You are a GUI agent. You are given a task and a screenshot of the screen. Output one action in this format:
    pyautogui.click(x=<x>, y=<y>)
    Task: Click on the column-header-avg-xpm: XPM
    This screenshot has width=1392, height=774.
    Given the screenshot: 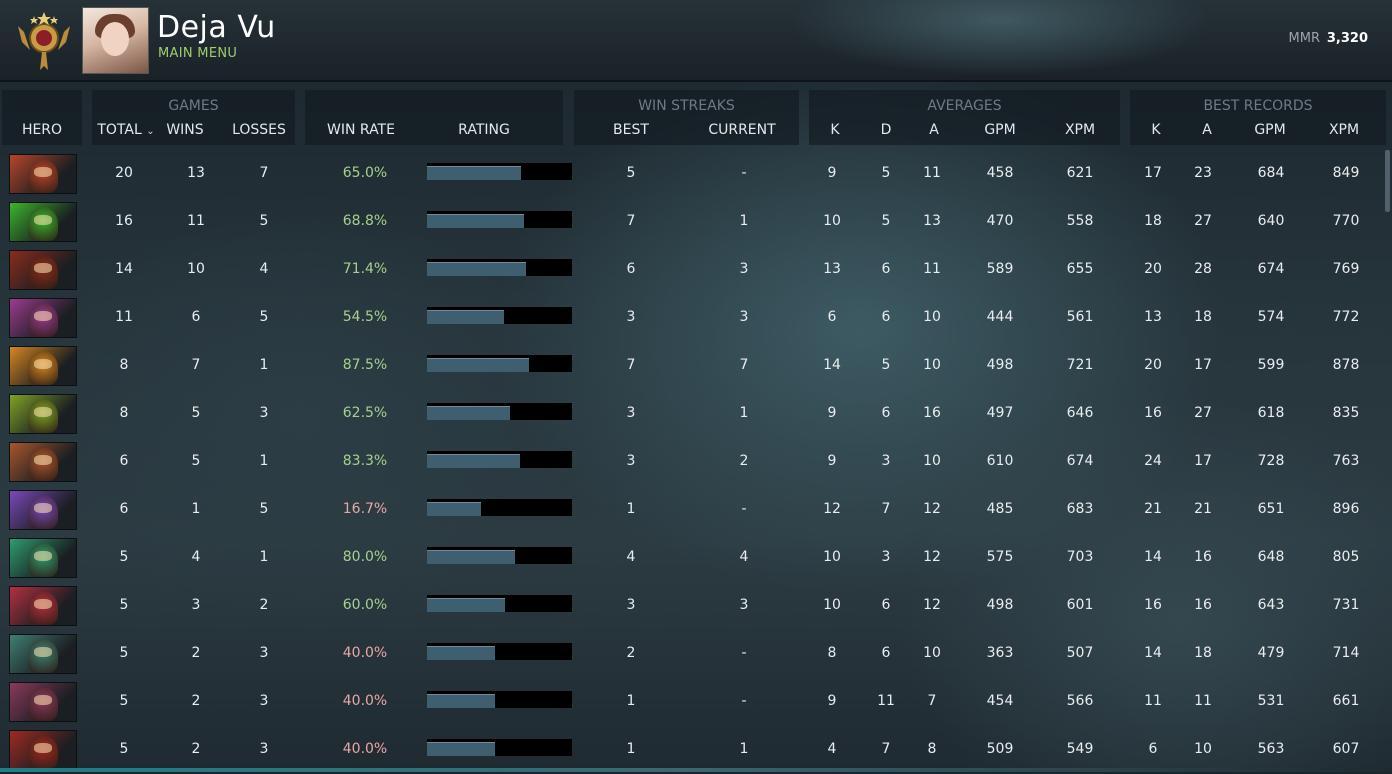 What is the action you would take?
    pyautogui.click(x=1080, y=130)
    